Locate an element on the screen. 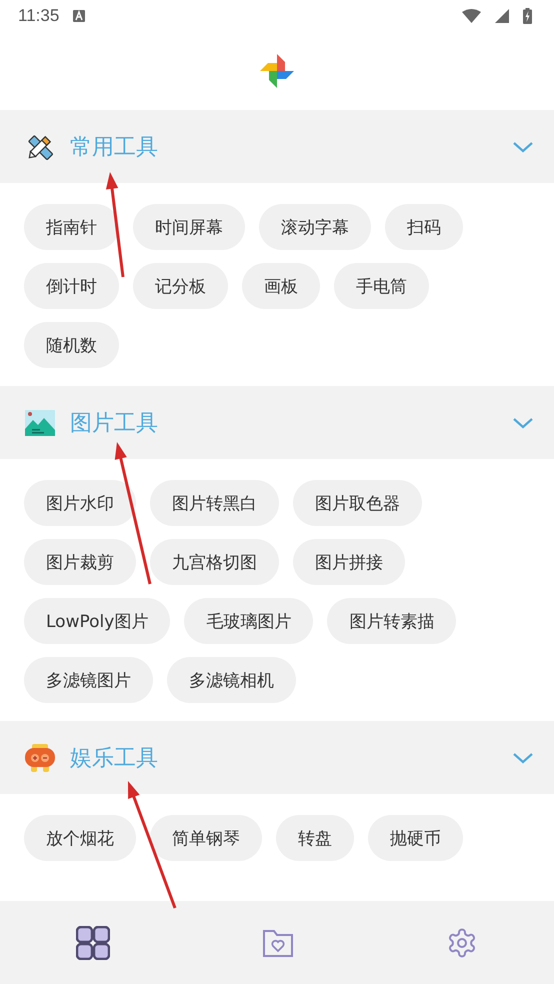 This screenshot has height=984, width=554. tool-chip: 转盘 is located at coordinates (315, 838).